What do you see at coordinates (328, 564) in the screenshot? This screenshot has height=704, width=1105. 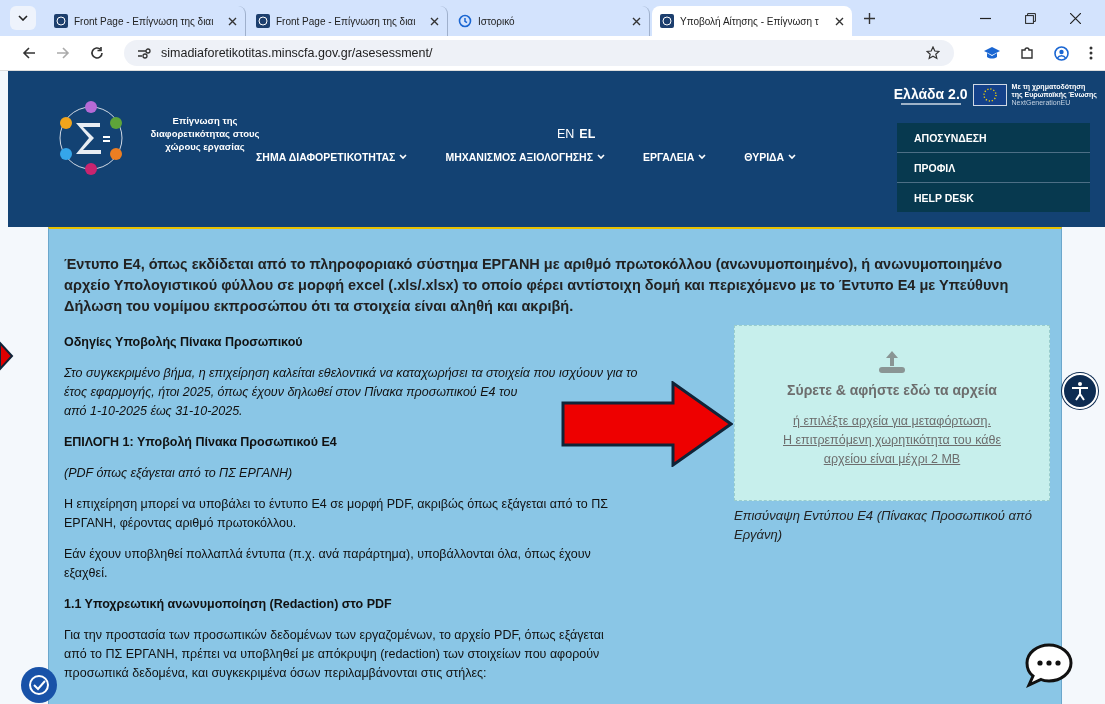 I see `paragraph: Εάν έχουν υποβληθεί πολλαπλά έντυπα (π.χ. ανά παράρτημα), υποβάλλονται όλα, όπως έχουν εξαχθεί.` at bounding box center [328, 564].